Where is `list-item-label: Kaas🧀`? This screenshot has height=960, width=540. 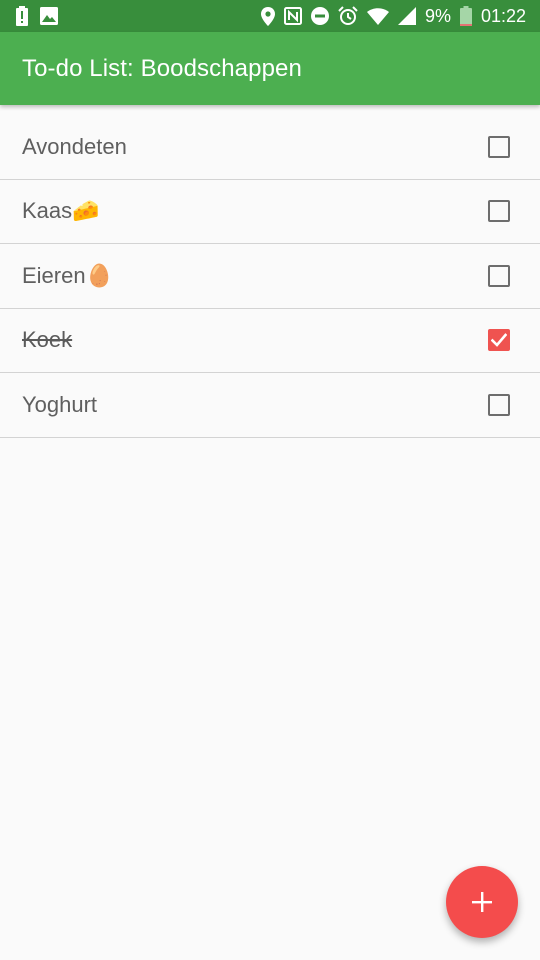
list-item-label: Kaas🧀 is located at coordinates (61, 211).